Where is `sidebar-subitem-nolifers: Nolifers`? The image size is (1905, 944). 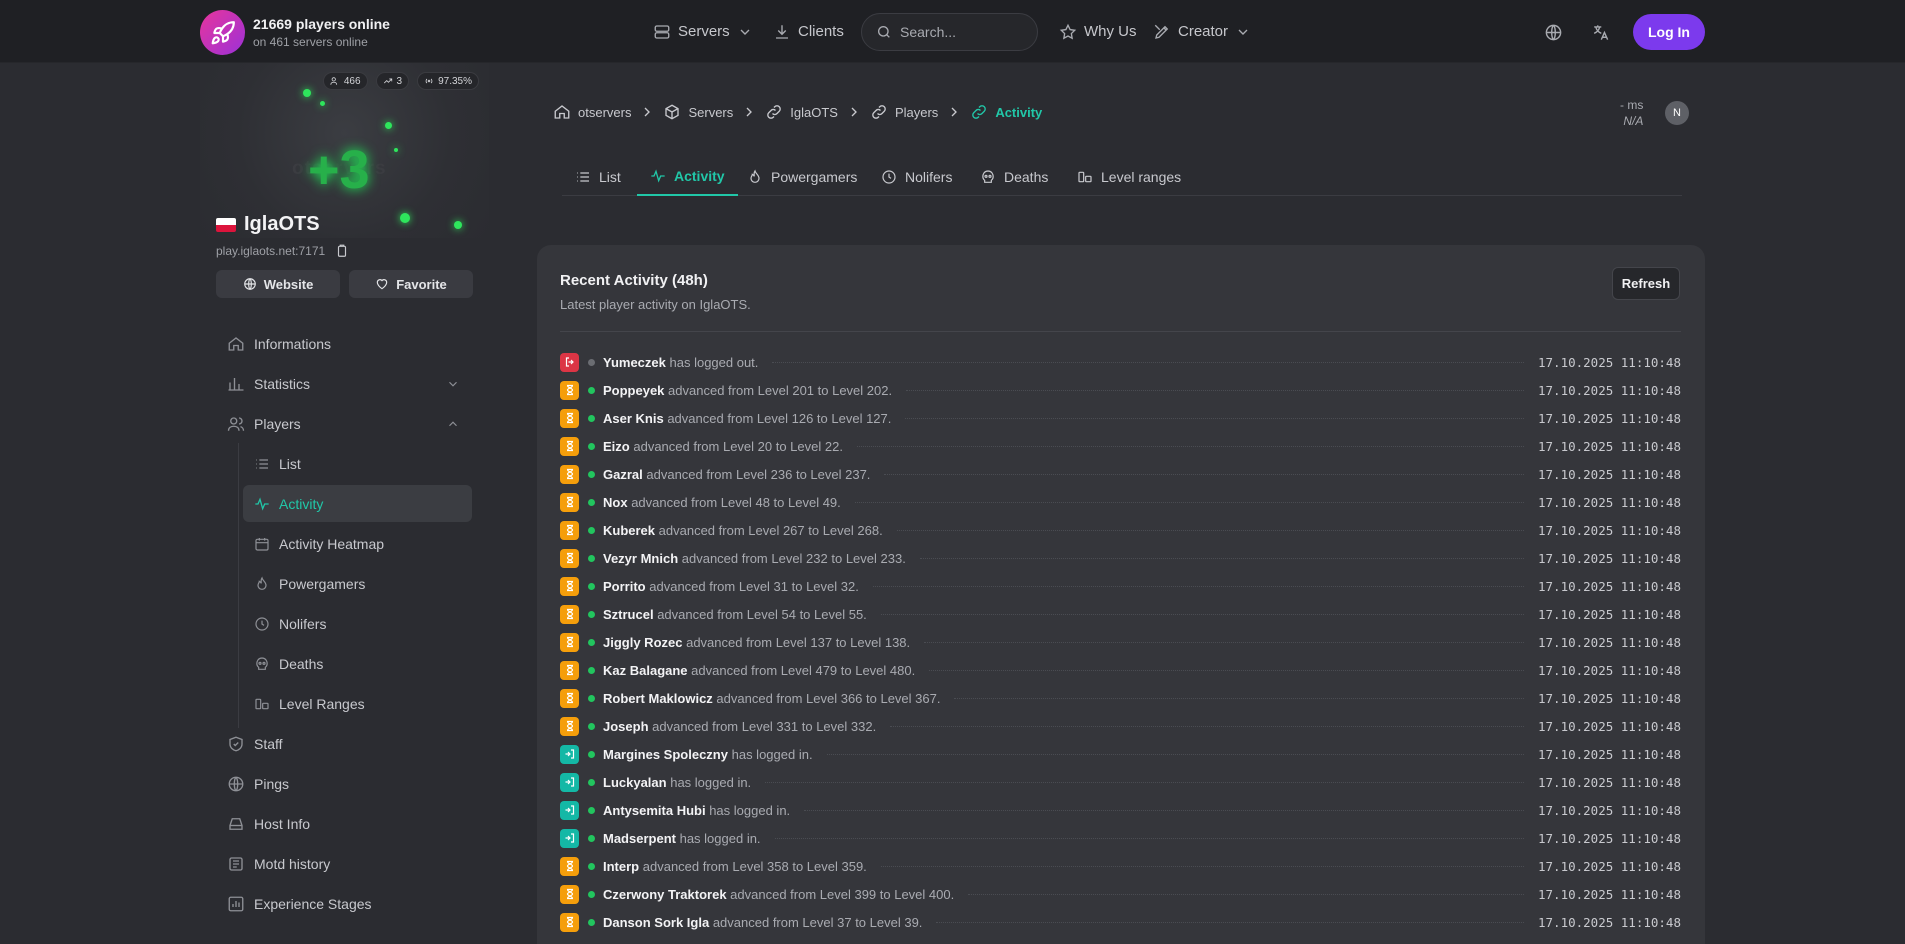 sidebar-subitem-nolifers: Nolifers is located at coordinates (357, 623).